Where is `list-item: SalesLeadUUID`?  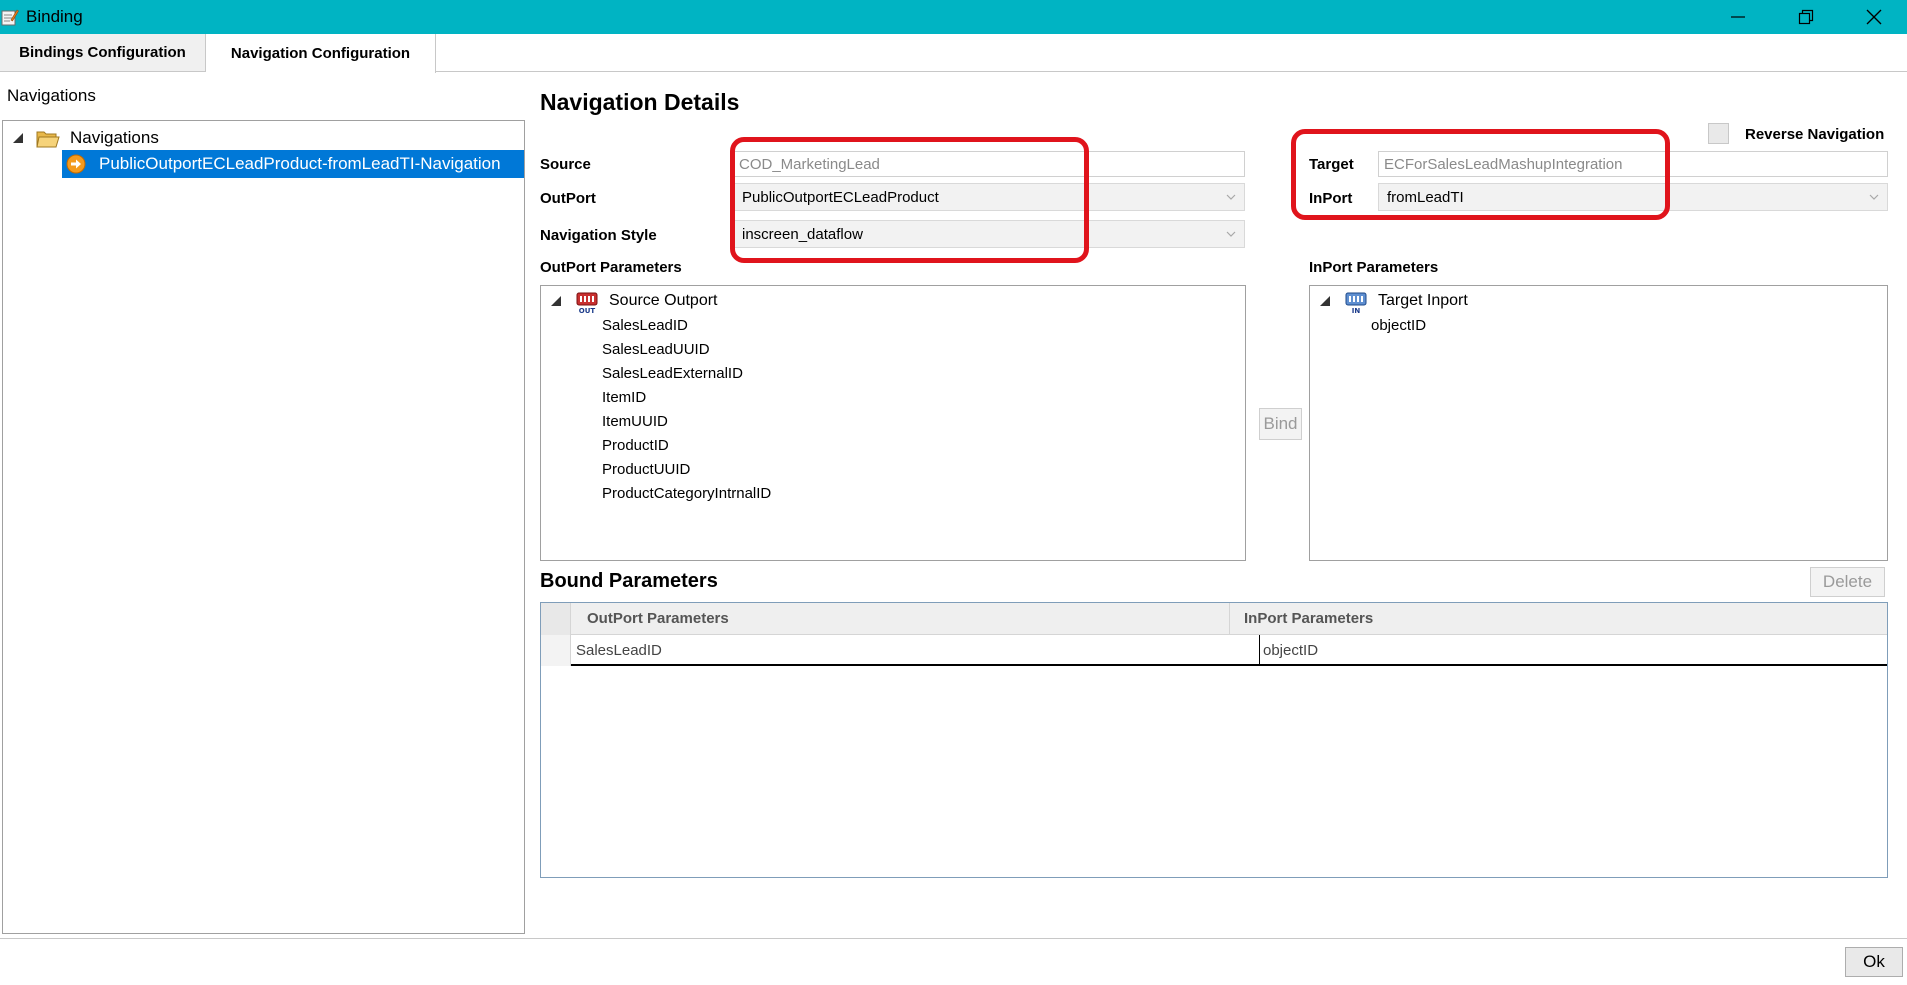 list-item: SalesLeadUUID is located at coordinates (656, 349).